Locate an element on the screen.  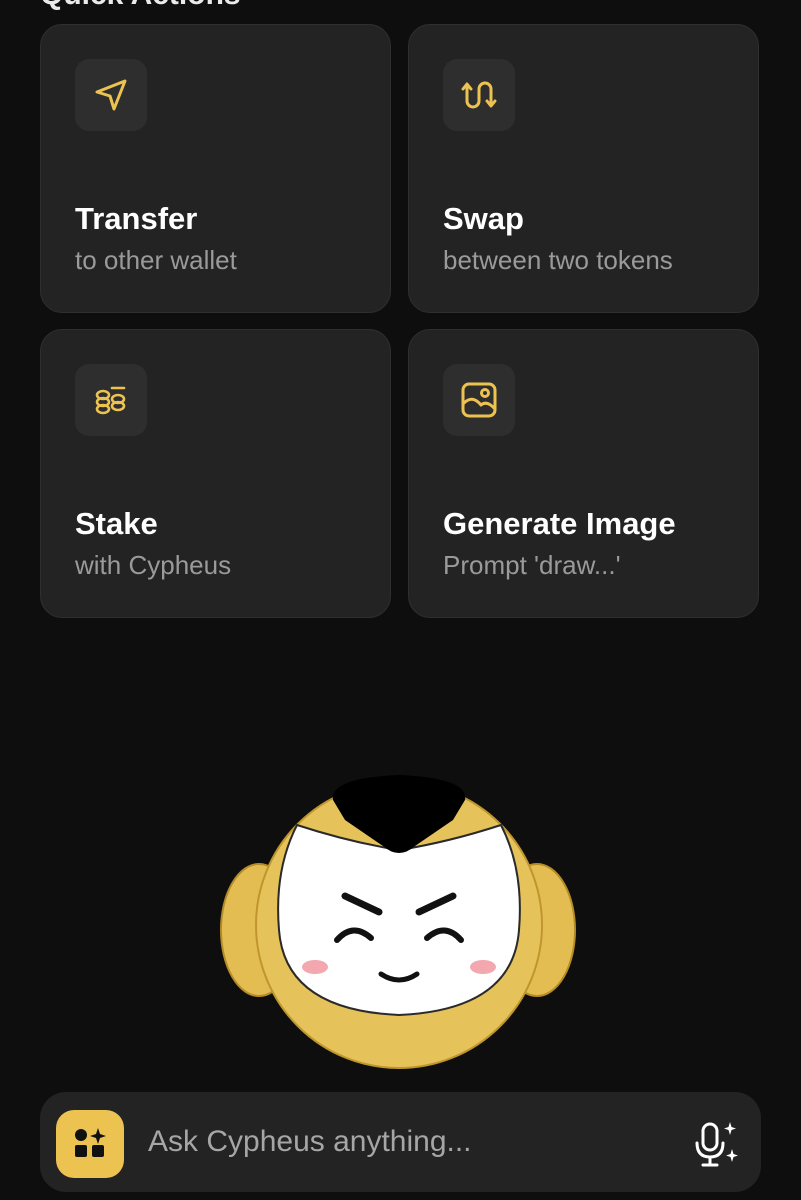
generate-image-title: Generate Image is located at coordinates (559, 523).